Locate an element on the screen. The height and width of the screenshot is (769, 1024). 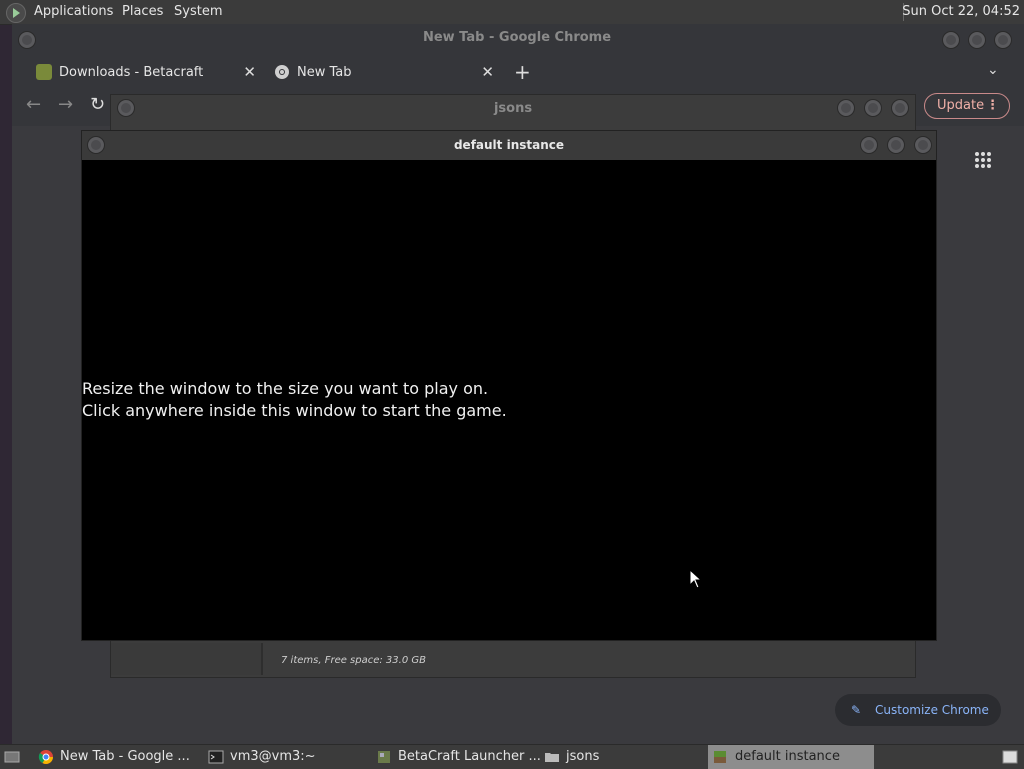
taskbar-item-default-instance: default instance is located at coordinates (791, 757).